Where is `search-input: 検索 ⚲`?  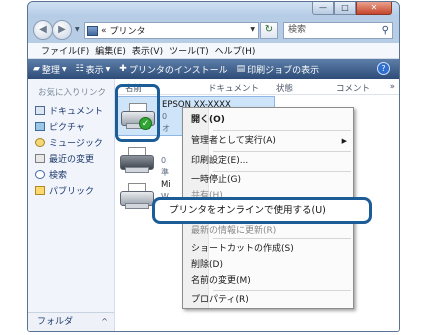 search-input: 検索 ⚲ is located at coordinates (338, 30).